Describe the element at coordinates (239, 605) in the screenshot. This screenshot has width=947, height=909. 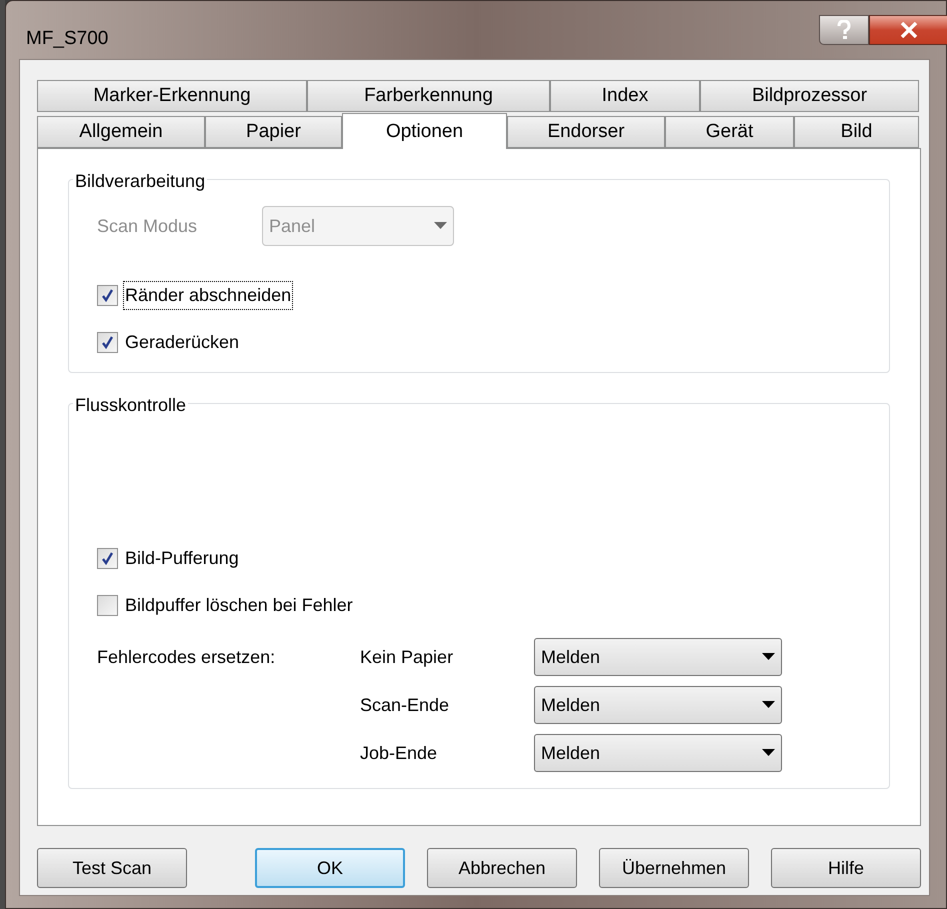
I see `checkbox-label: Bildpuffer löschen bei Fehler` at that location.